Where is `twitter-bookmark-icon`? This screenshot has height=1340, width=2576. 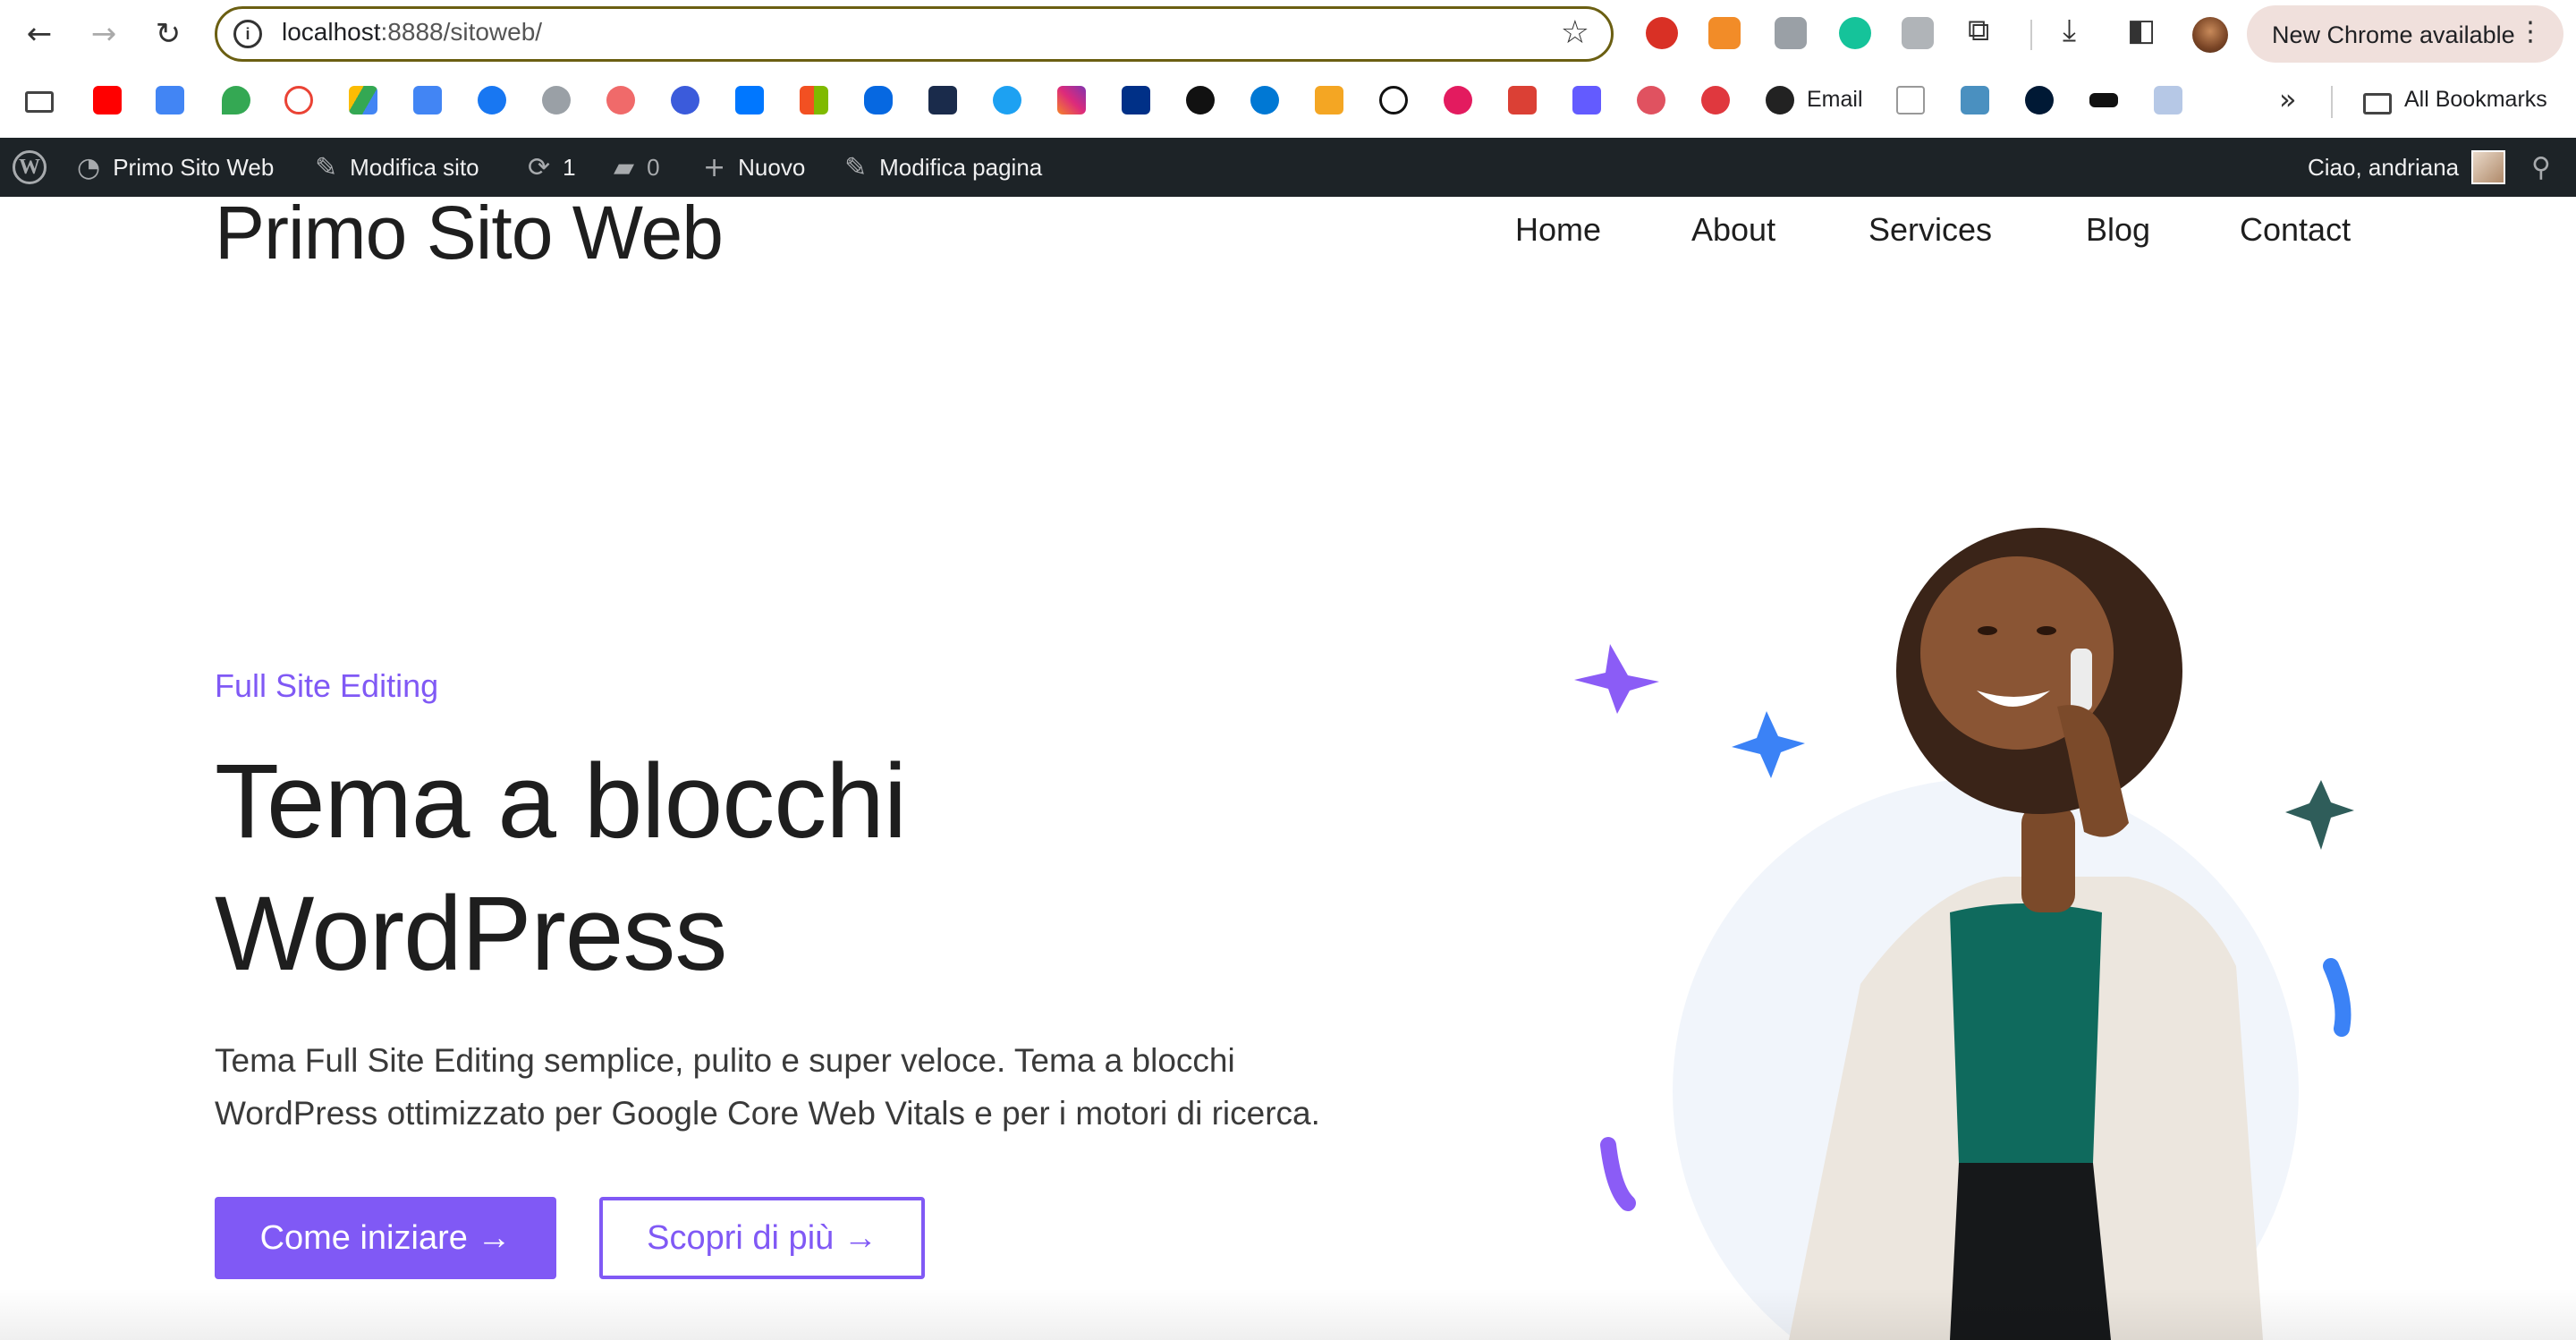
twitter-bookmark-icon is located at coordinates (1007, 100).